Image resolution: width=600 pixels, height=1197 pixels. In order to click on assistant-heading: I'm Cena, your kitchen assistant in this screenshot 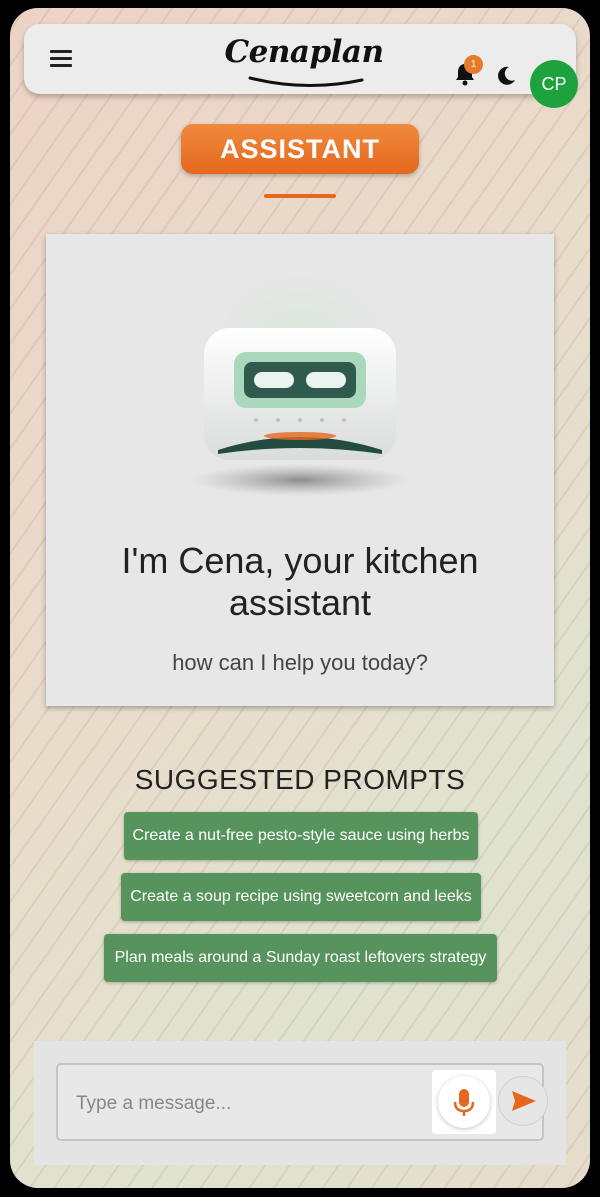, I will do `click(300, 581)`.